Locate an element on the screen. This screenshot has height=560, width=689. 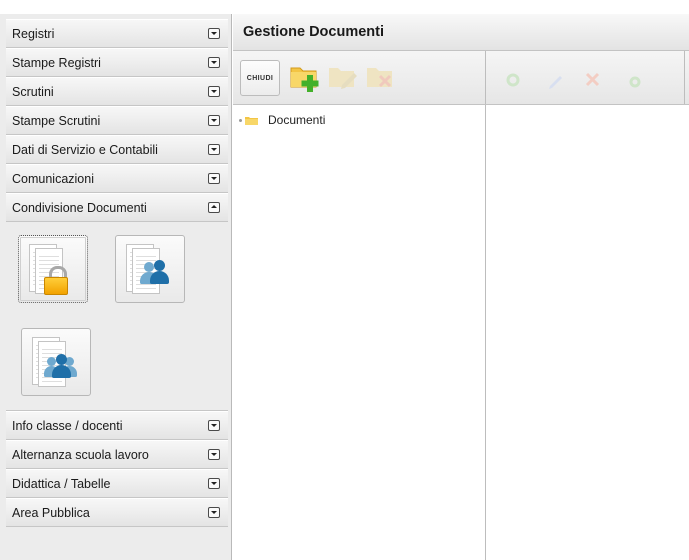
menu-section-label: Stampe Scrutini is located at coordinates (56, 120).